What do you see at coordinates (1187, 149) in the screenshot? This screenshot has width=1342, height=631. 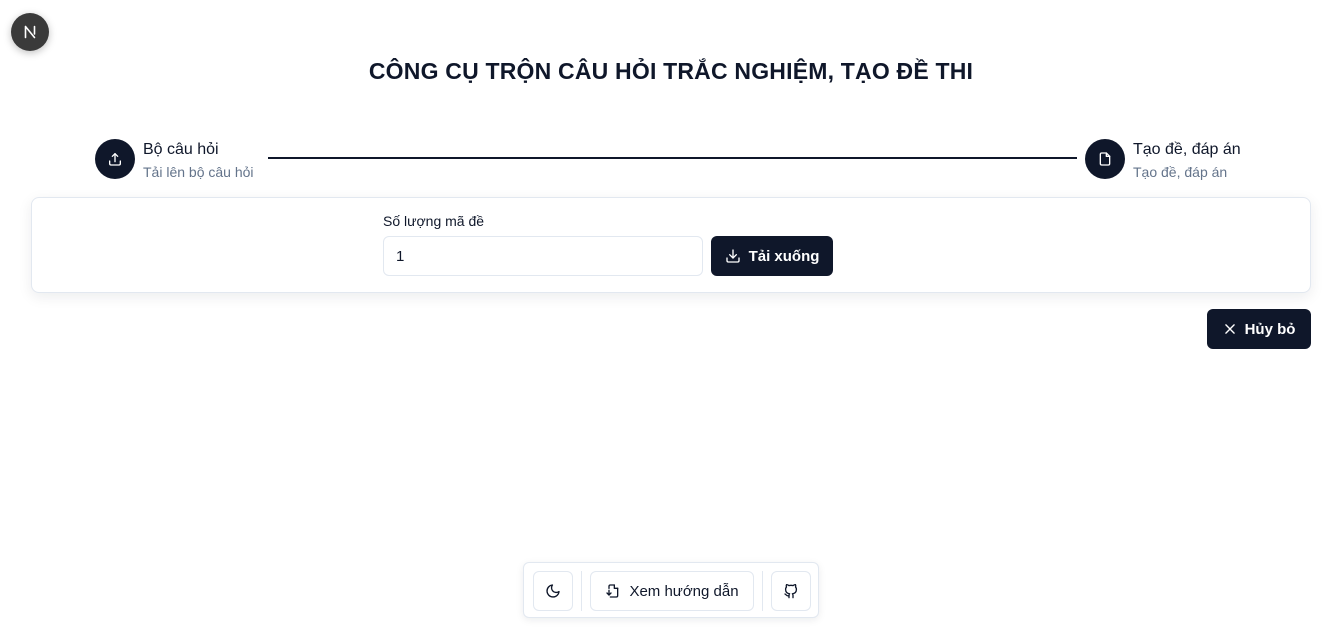 I see `step-generate-title: Tạo đề, đáp án` at bounding box center [1187, 149].